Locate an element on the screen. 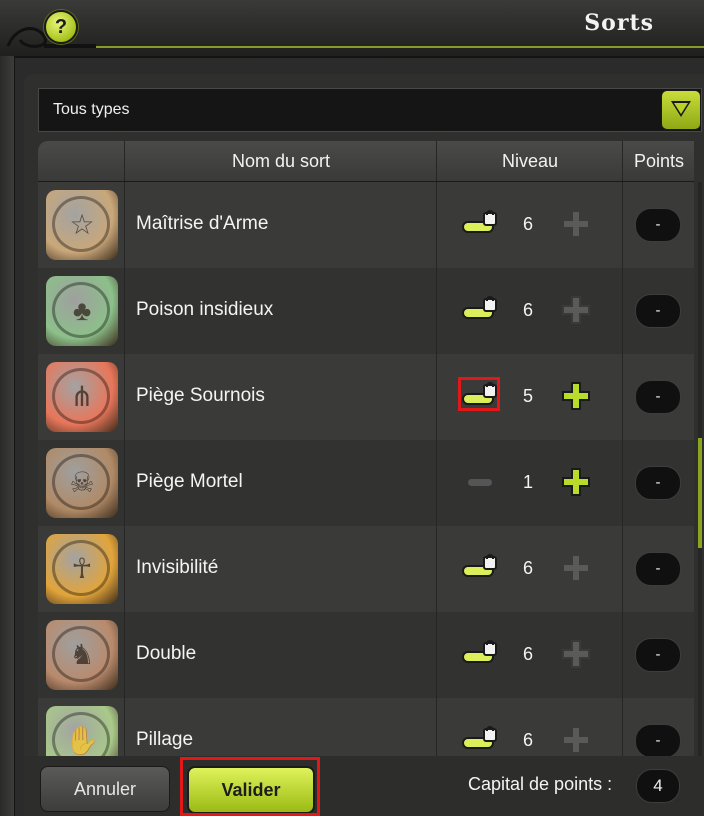  spell-name: Poison insidieux is located at coordinates (204, 310).